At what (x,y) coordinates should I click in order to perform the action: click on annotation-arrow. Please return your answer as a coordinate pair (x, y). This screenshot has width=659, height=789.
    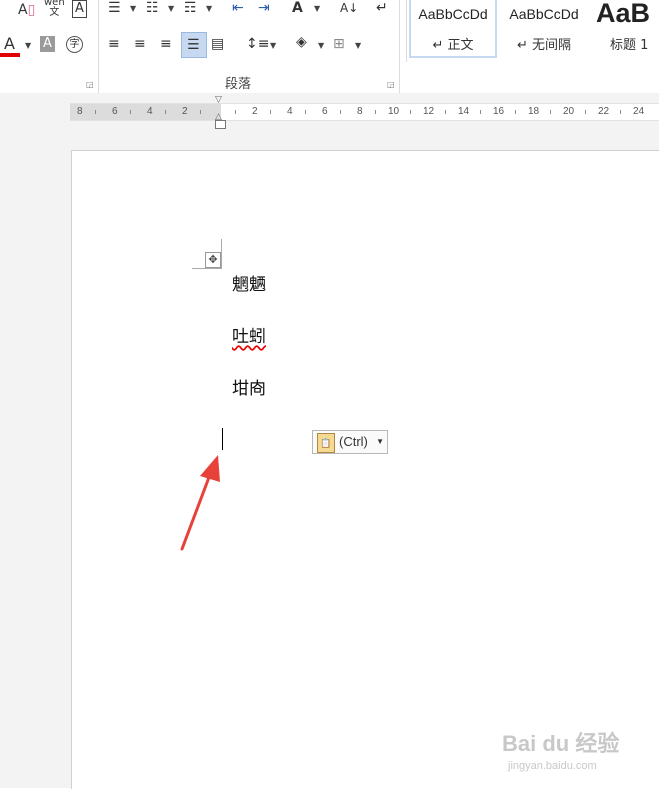
    Looking at the image, I should click on (200, 503).